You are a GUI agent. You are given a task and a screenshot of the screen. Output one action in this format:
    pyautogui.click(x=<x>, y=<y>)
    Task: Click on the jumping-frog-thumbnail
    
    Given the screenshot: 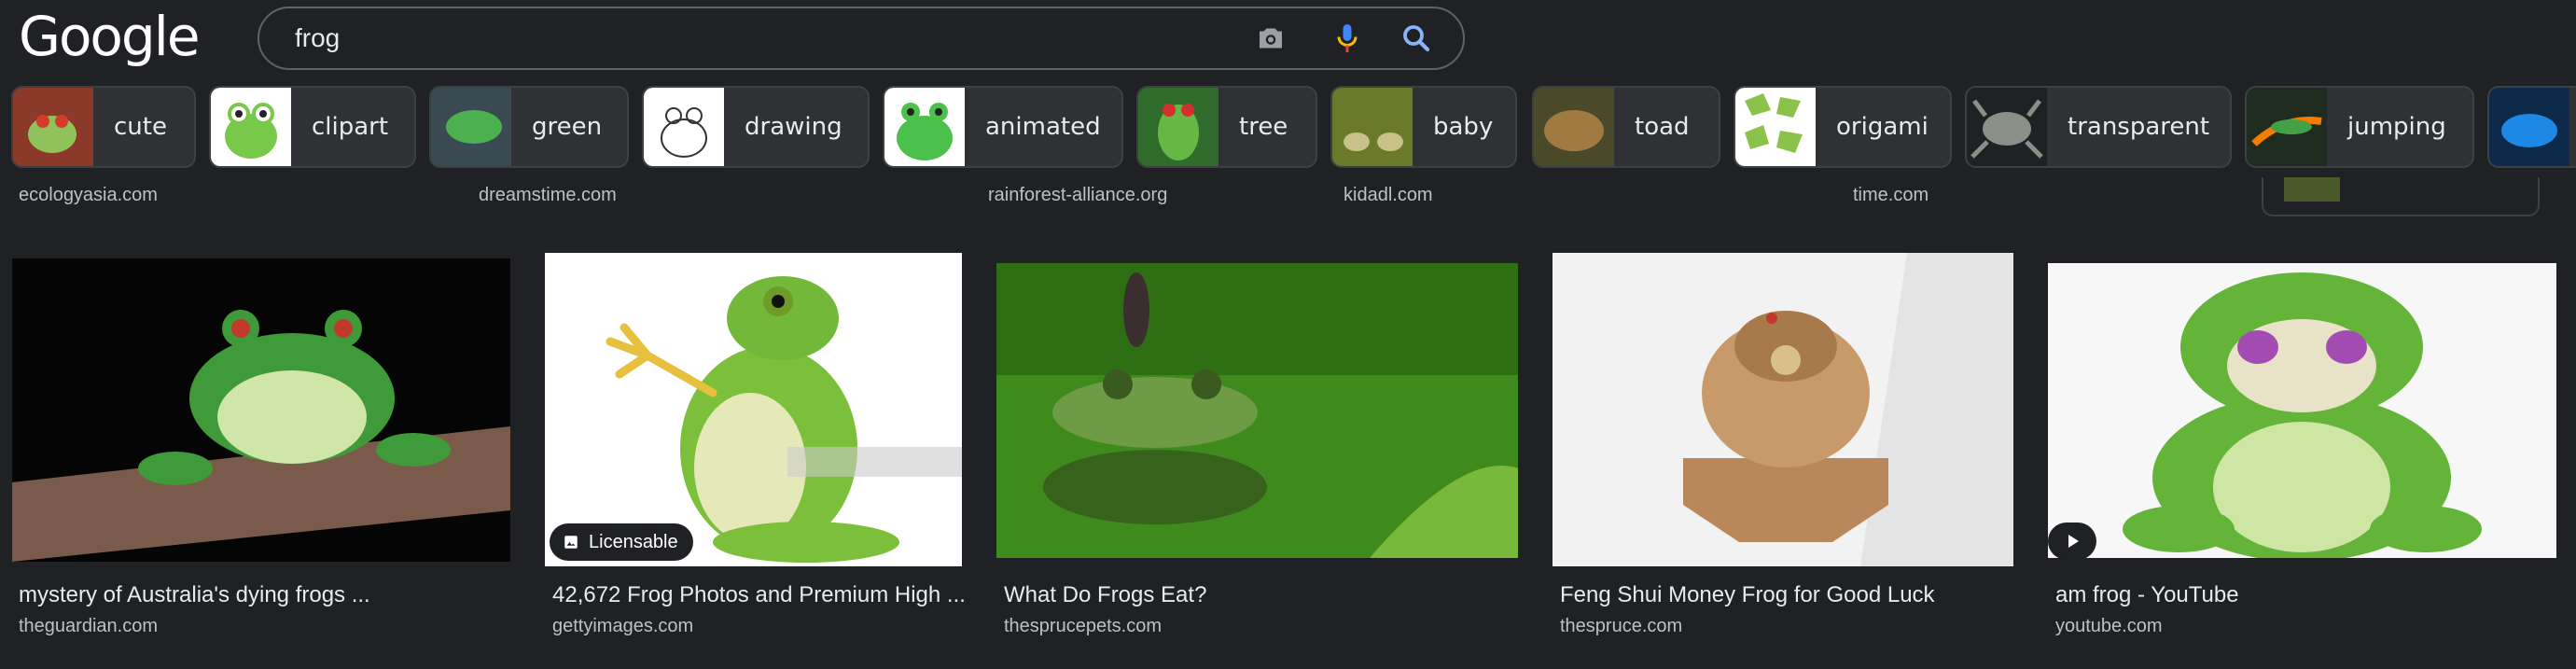 What is the action you would take?
    pyautogui.click(x=2287, y=127)
    